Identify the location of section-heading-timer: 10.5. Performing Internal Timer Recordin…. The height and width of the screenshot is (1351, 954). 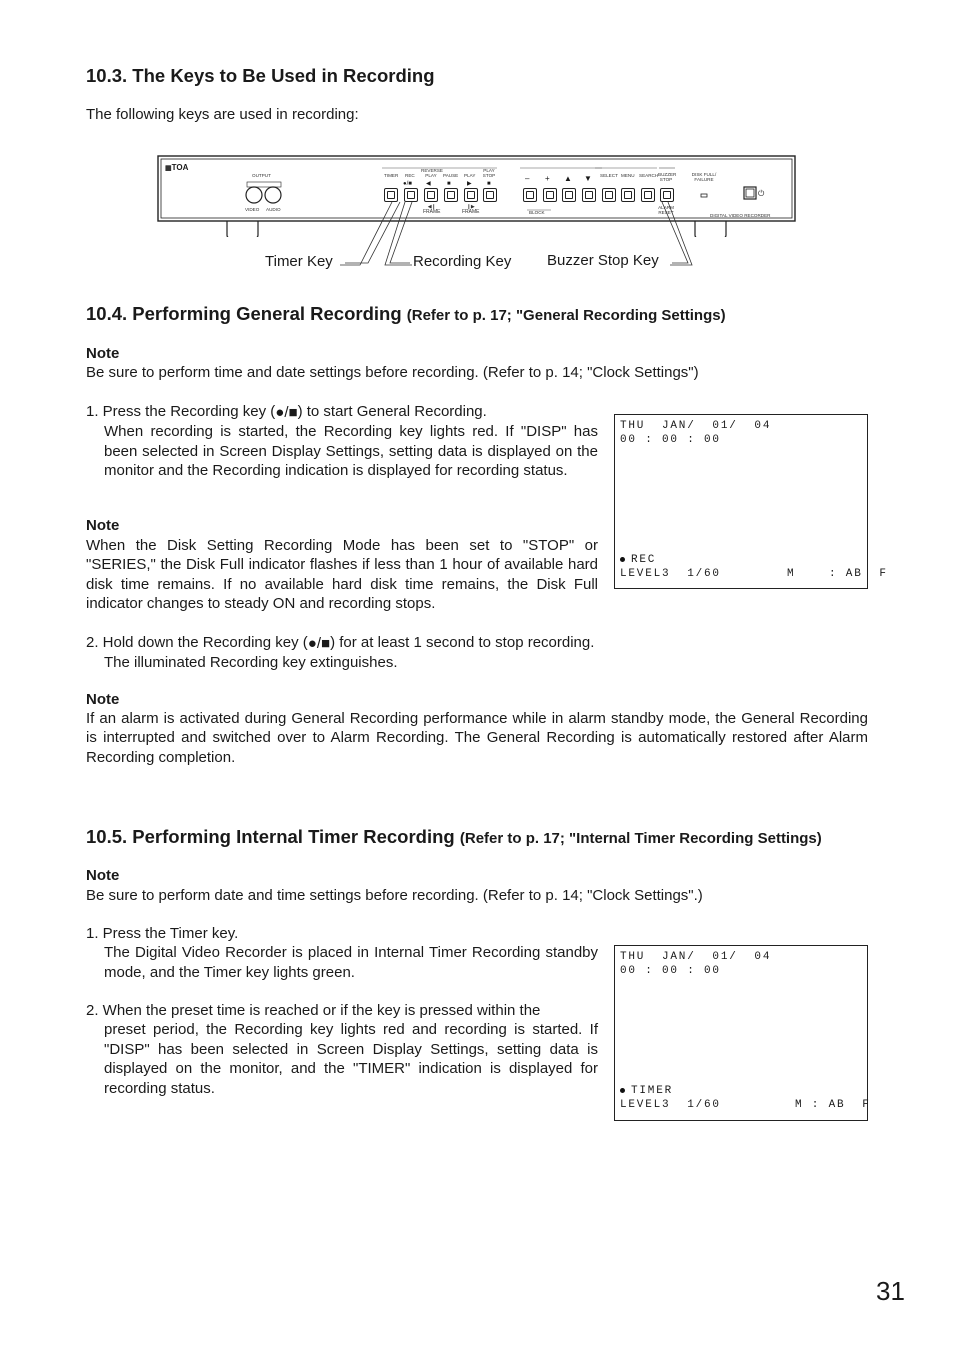
(454, 836).